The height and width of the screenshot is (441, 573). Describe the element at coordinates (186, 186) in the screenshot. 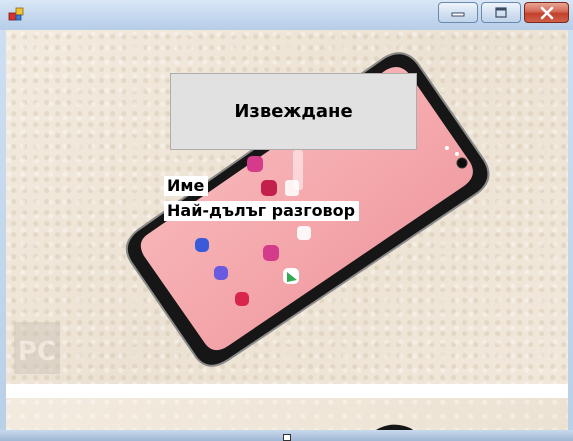

I see `name-label: Име` at that location.